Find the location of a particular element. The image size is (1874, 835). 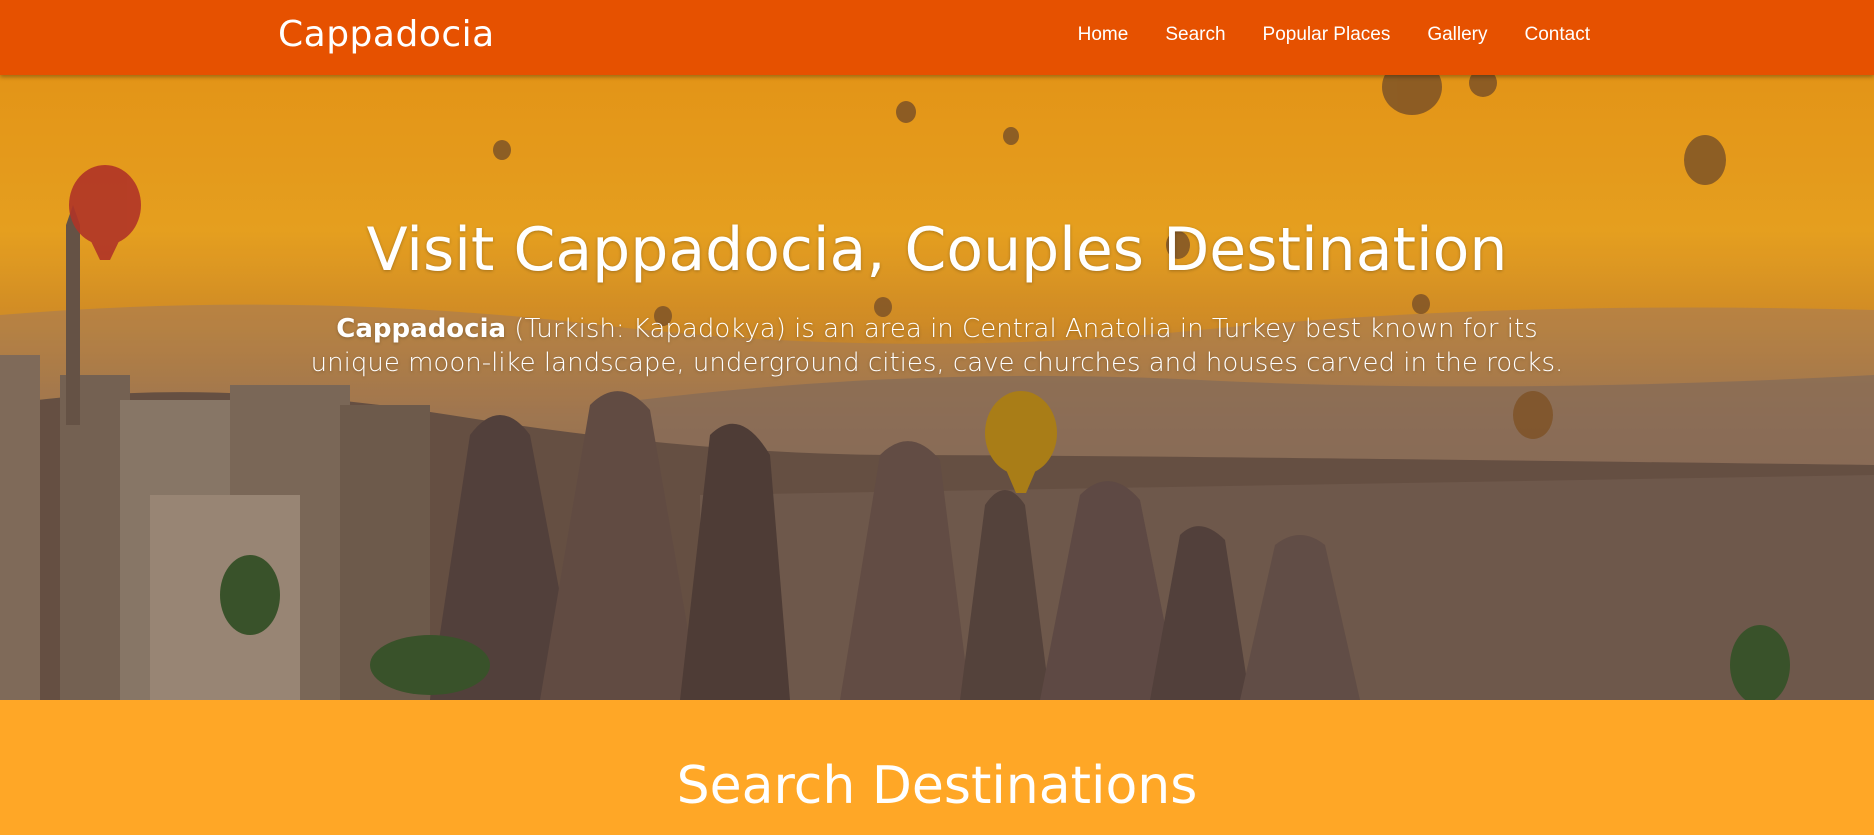

hero-description-bold: Cappadocia is located at coordinates (421, 329).